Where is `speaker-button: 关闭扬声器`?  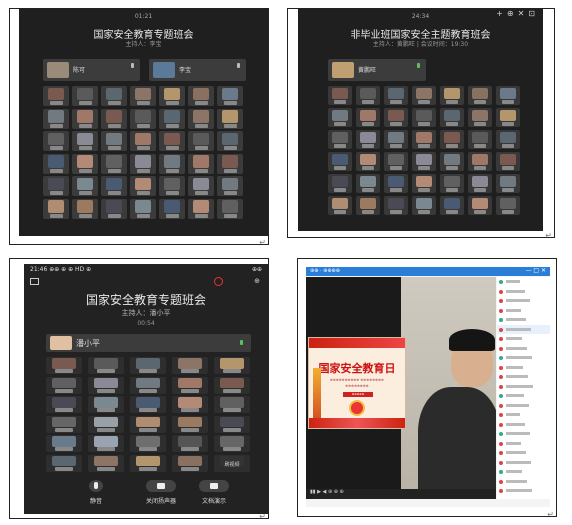
speaker-button: 关闭扬声器 is located at coordinates (161, 492).